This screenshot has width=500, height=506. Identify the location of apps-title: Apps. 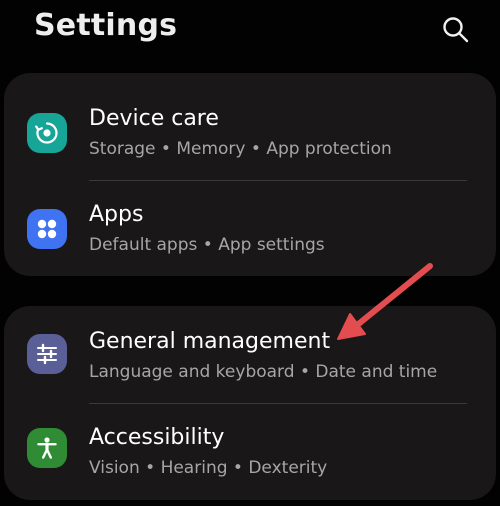
(116, 214).